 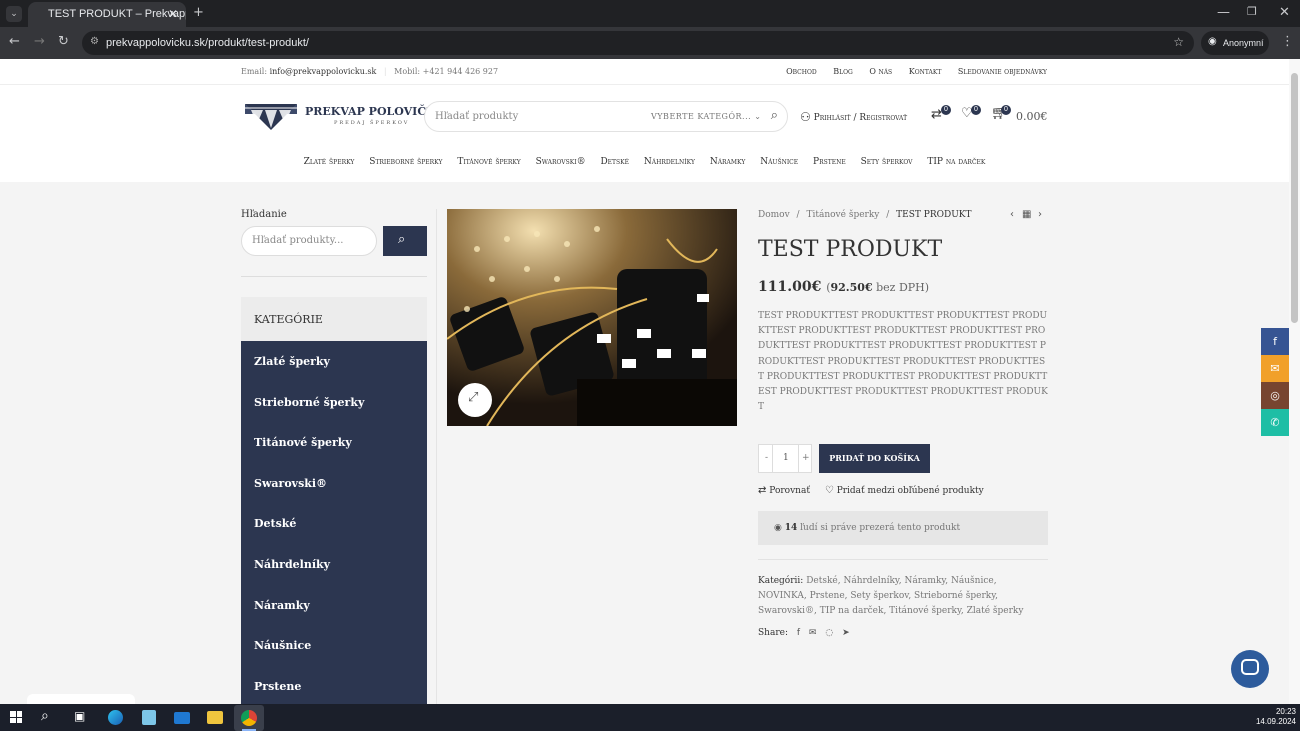 I want to click on notepad-icon, so click(x=149, y=717).